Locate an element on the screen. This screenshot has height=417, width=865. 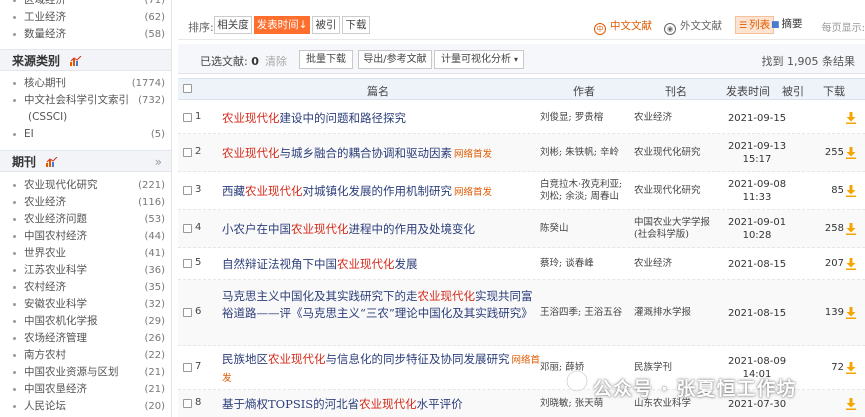
sort-date-button: 发表时间↓ is located at coordinates (282, 25).